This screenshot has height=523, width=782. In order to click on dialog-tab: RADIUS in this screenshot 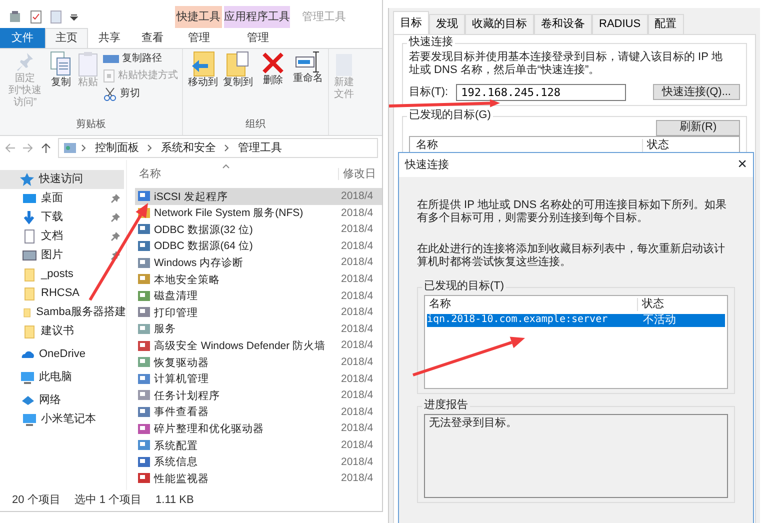, I will do `click(620, 24)`.